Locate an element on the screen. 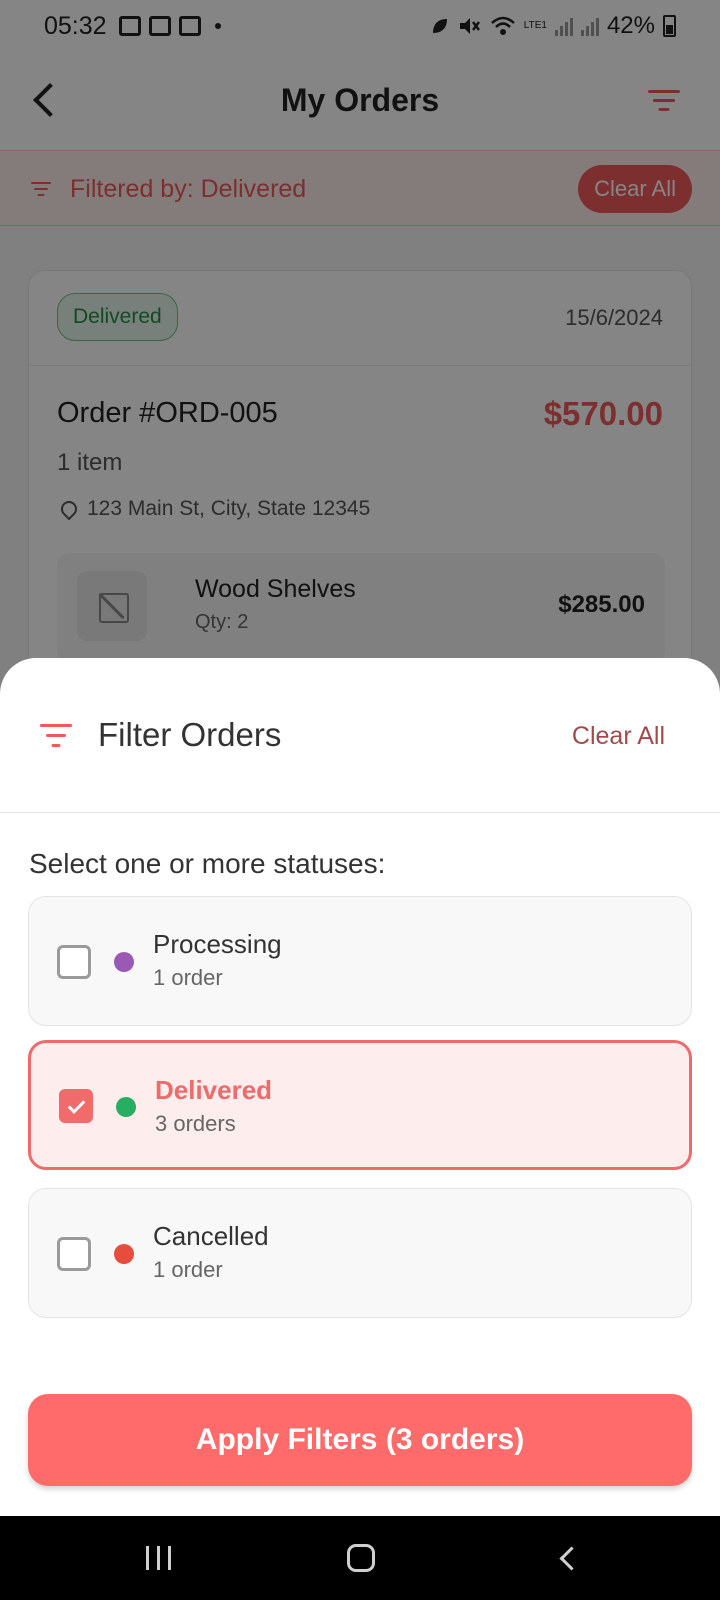 Image resolution: width=720 pixels, height=1600 pixels. option-count: 3 orders is located at coordinates (195, 1123).